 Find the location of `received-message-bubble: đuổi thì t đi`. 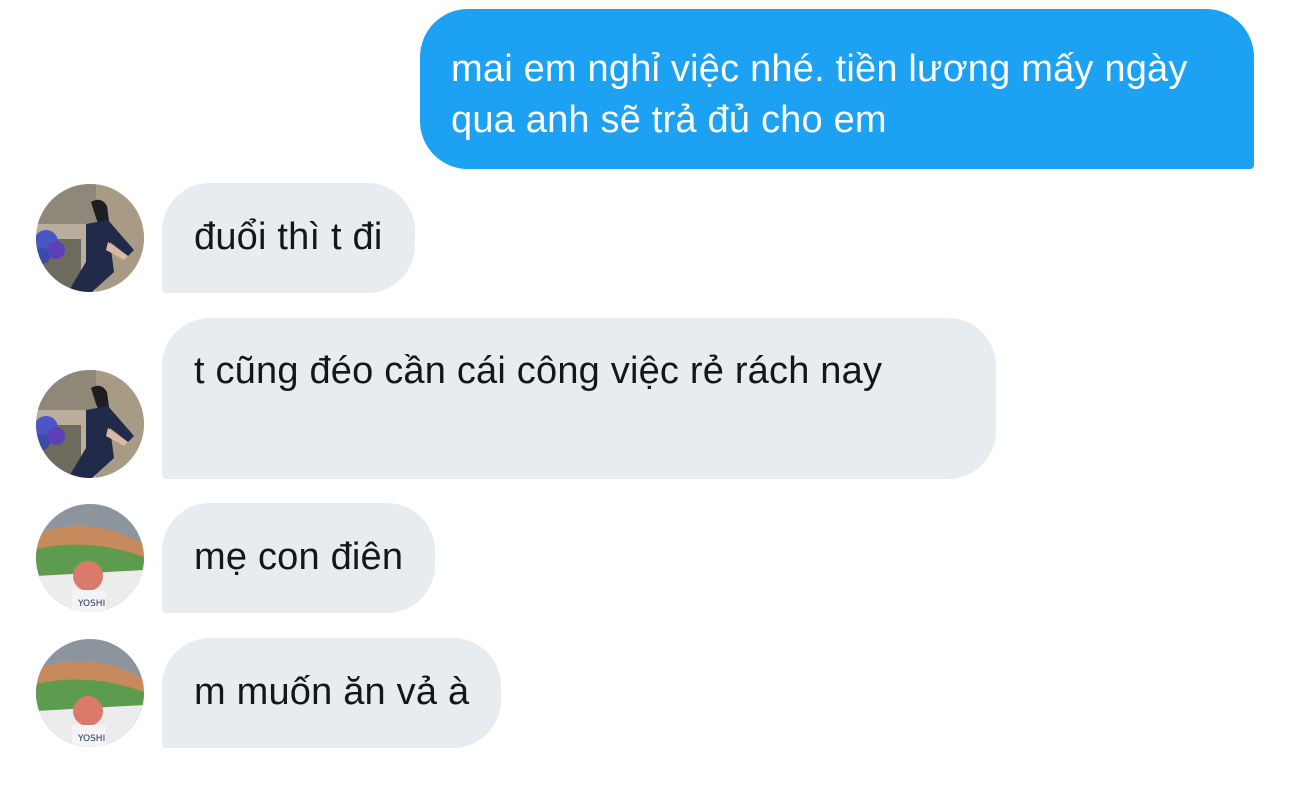

received-message-bubble: đuổi thì t đi is located at coordinates (288, 238).